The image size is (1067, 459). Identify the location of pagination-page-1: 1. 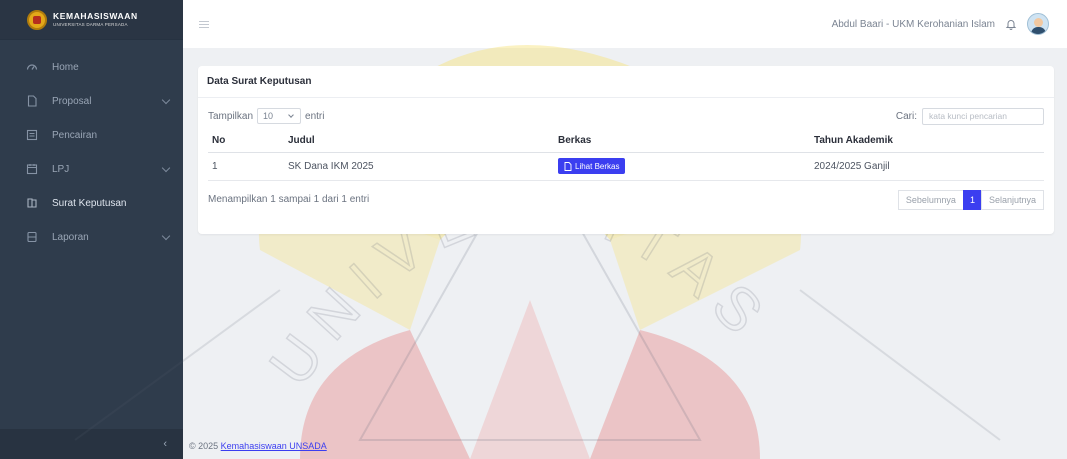
(972, 199).